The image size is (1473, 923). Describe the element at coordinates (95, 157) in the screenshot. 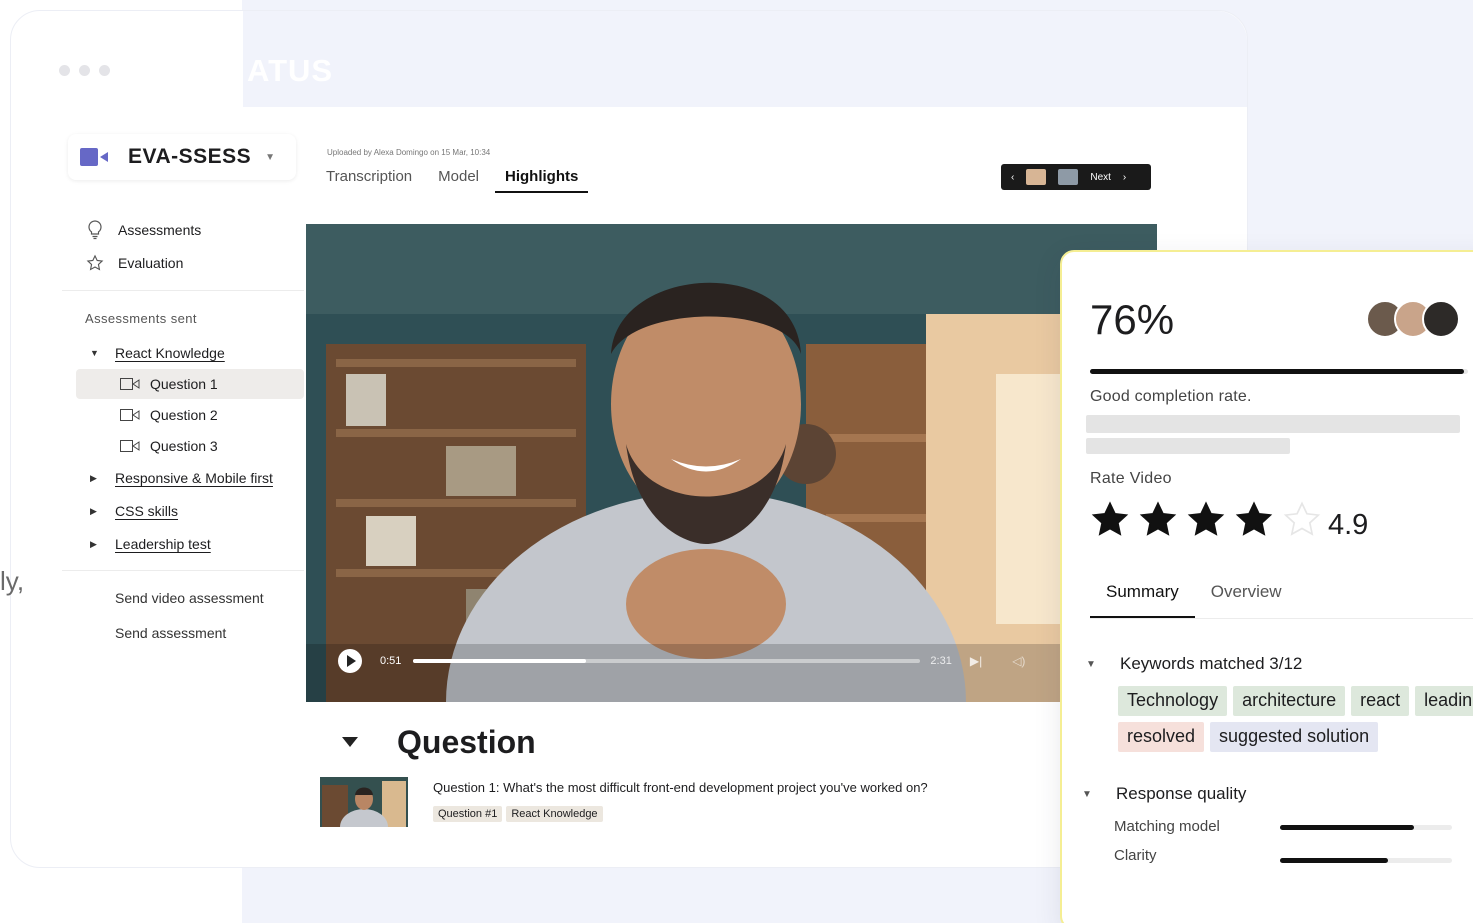

I see `video-camera-logo-icon` at that location.